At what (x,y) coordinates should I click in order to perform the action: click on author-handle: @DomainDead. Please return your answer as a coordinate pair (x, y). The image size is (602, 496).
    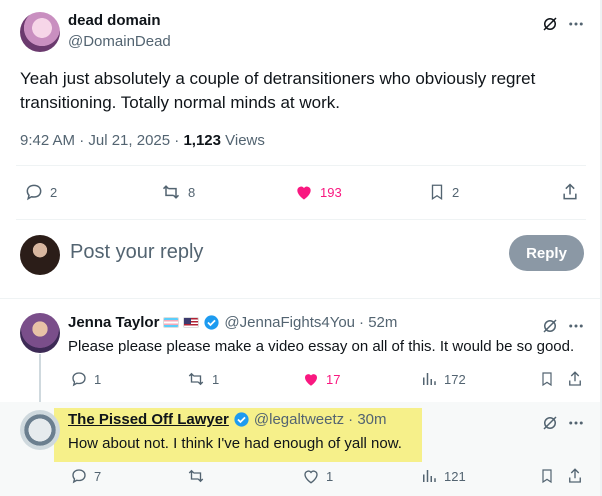
    Looking at the image, I should click on (119, 41).